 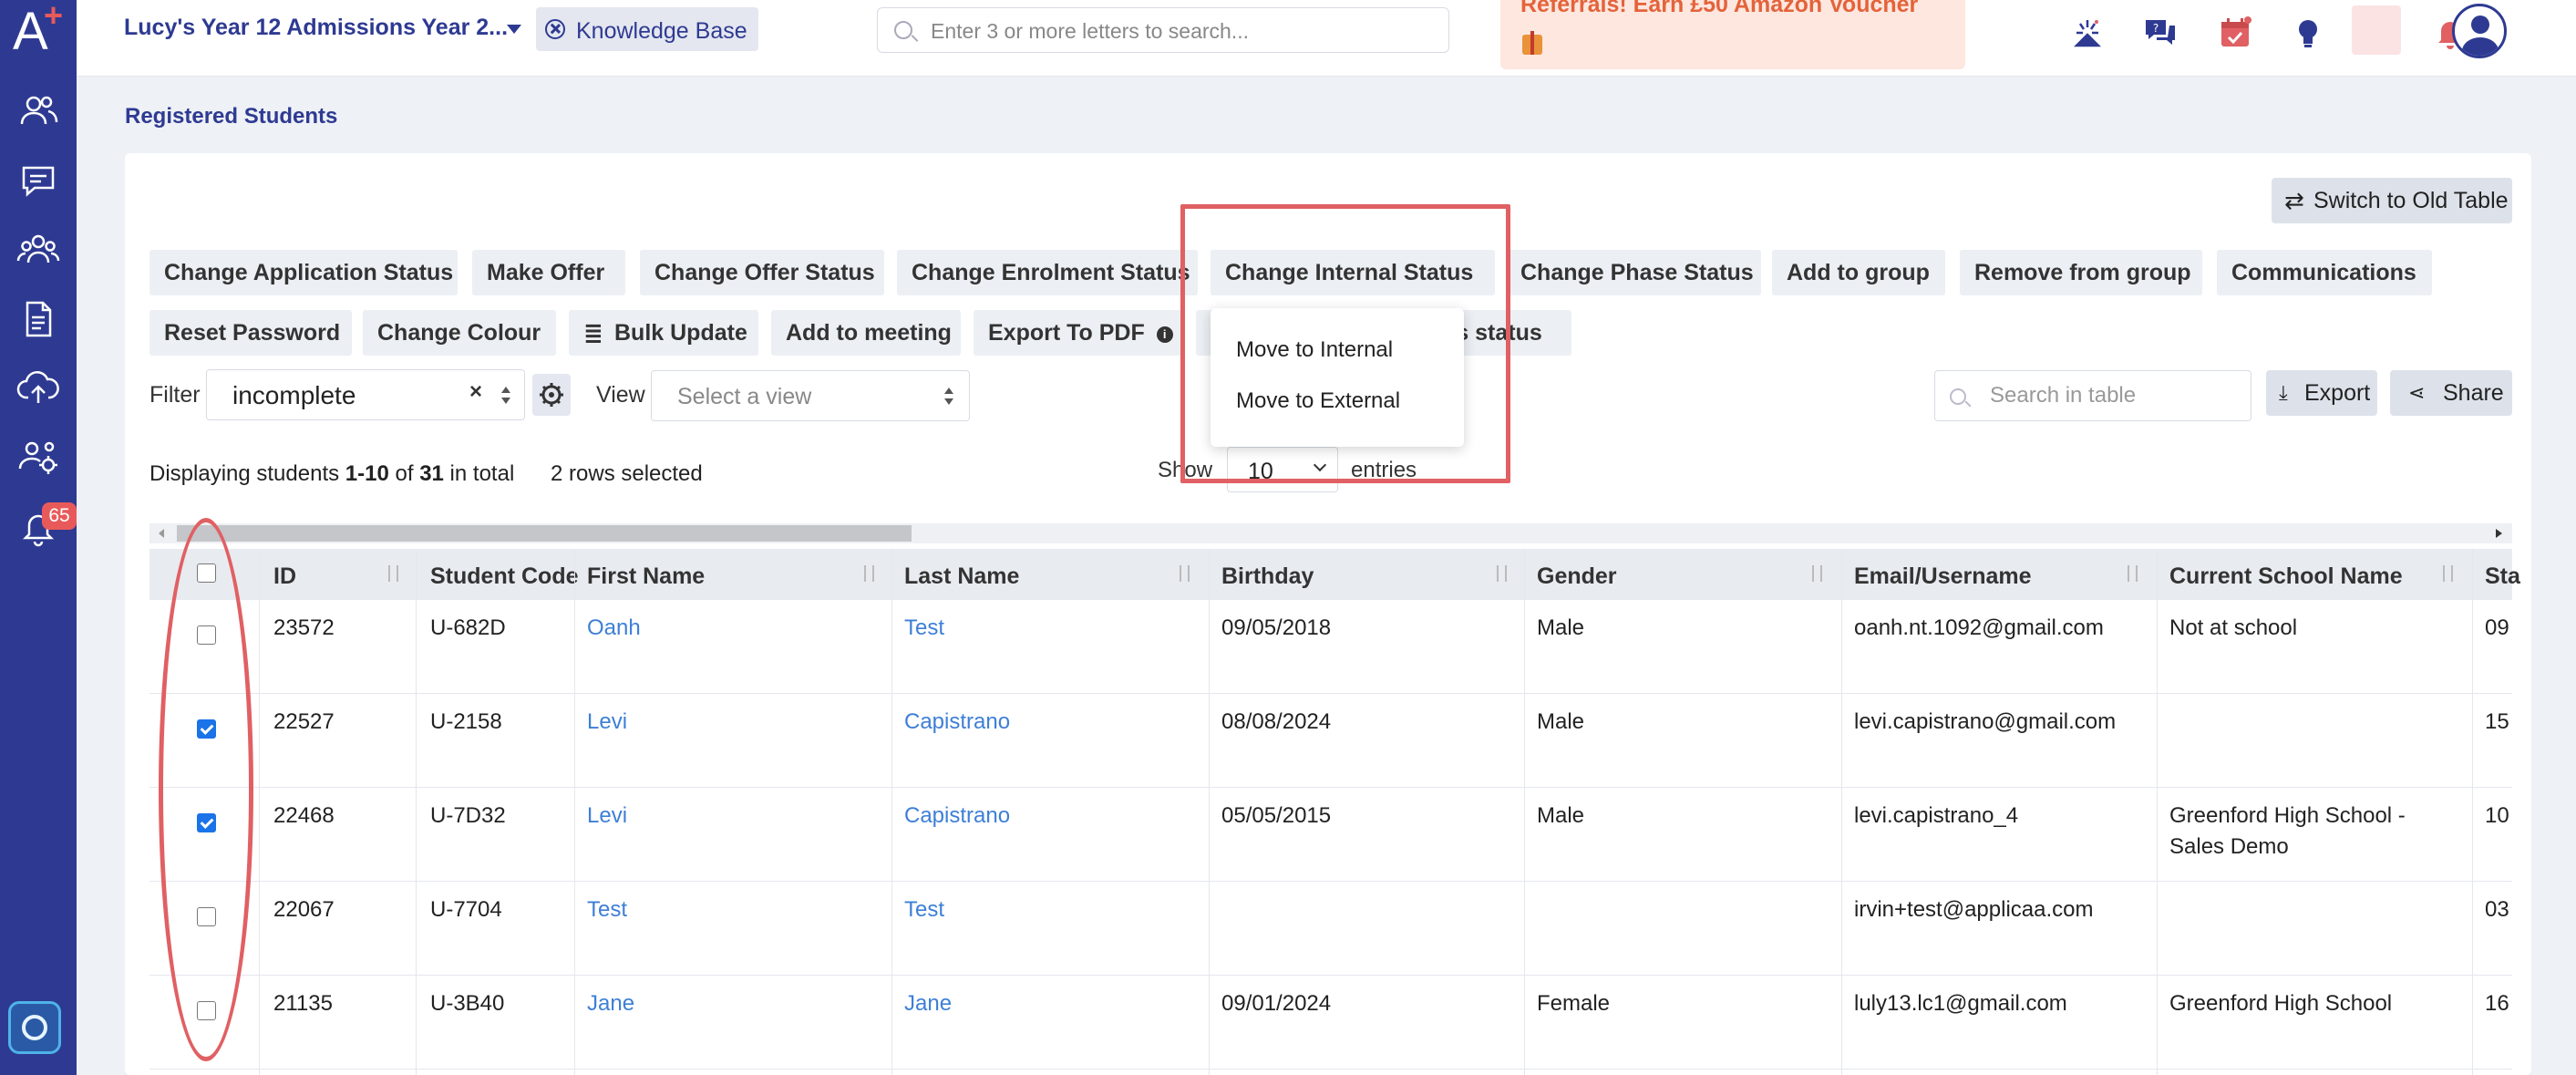 What do you see at coordinates (514, 29) in the screenshot?
I see `chevron-down-icon` at bounding box center [514, 29].